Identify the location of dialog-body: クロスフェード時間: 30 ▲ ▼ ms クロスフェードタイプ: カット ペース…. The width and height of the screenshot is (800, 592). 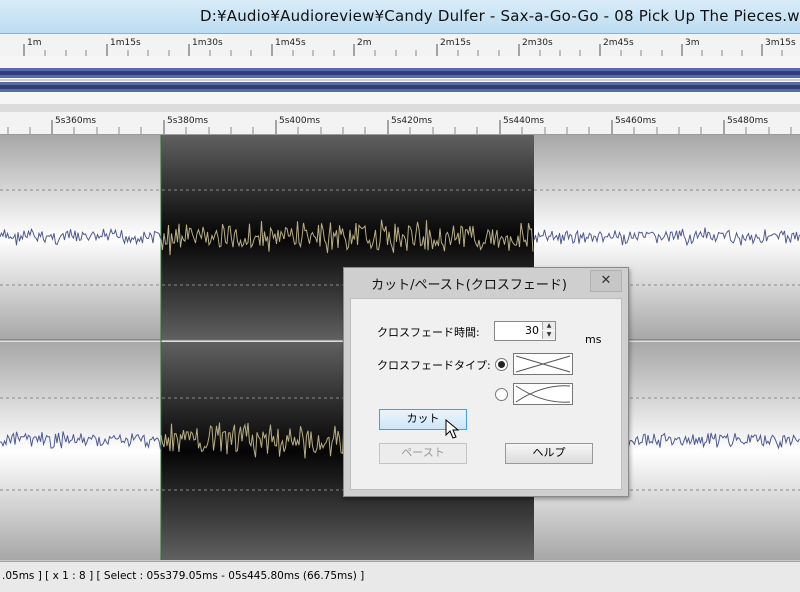
(486, 394).